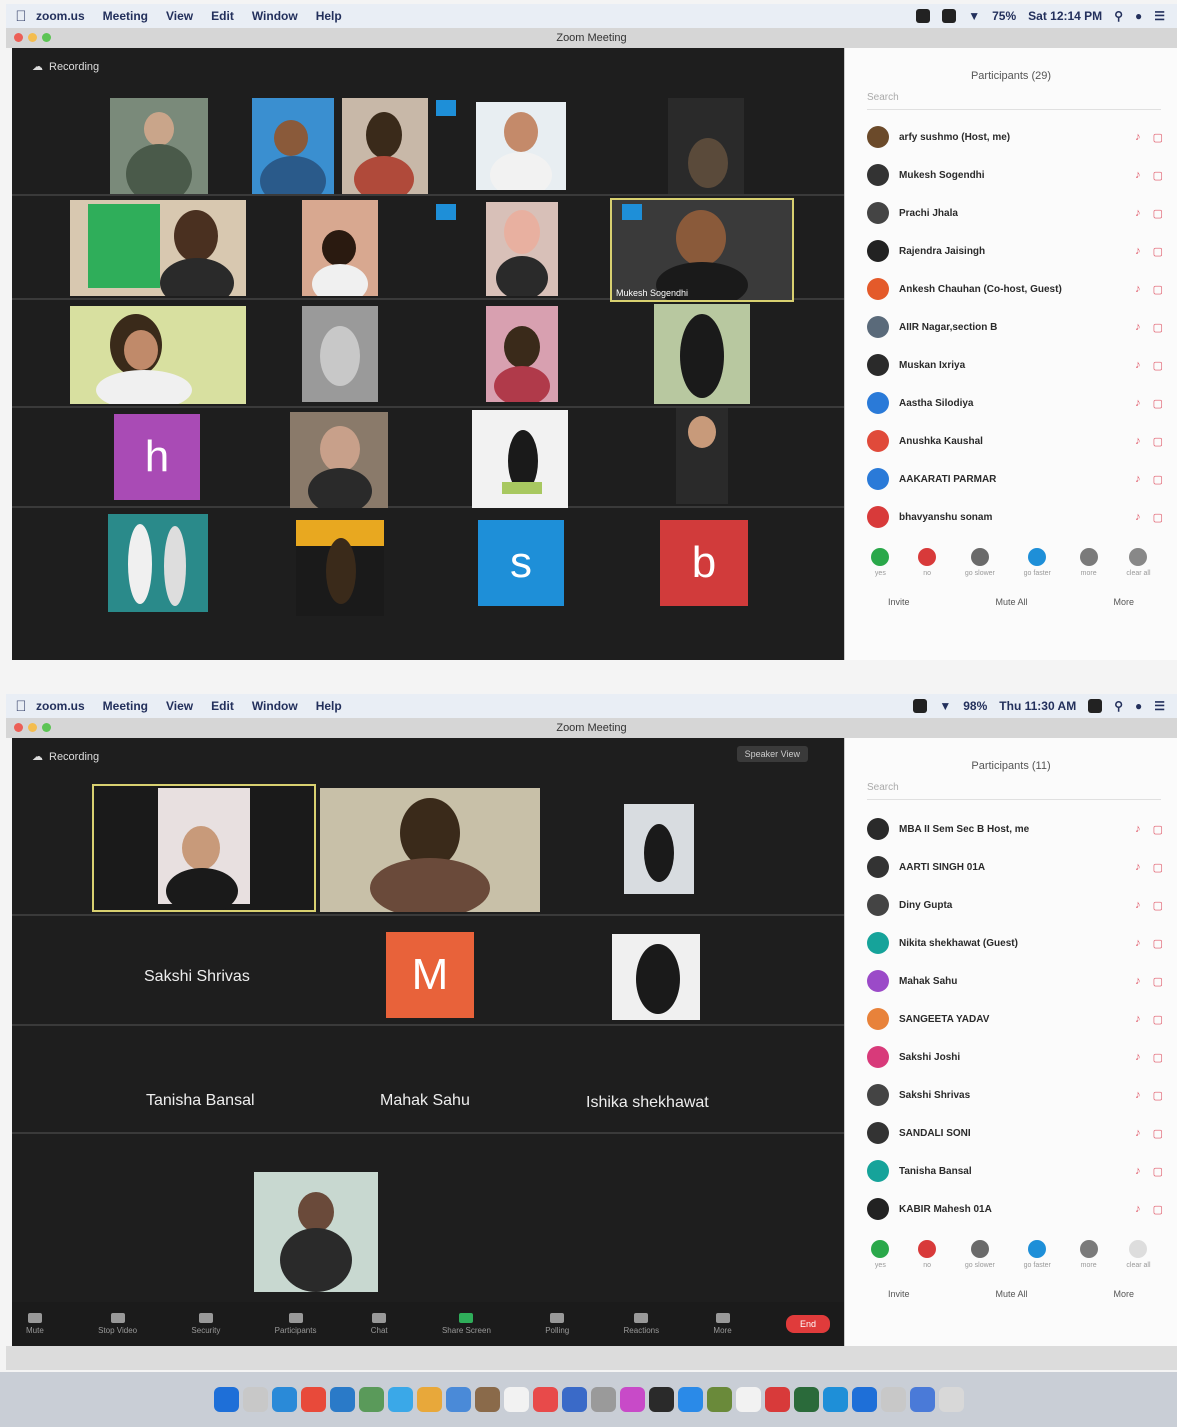  I want to click on participant-row: Anushka Kaushal ♪ ▢, so click(1011, 441).